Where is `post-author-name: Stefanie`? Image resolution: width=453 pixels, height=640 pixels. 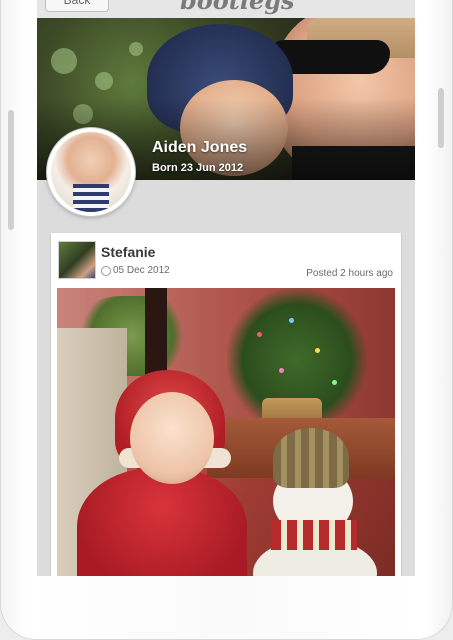 post-author-name: Stefanie is located at coordinates (128, 252).